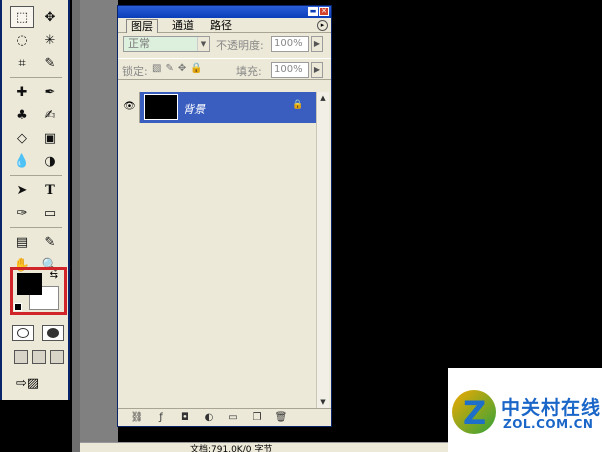 The height and width of the screenshot is (452, 602). I want to click on dodge-tool-icon: ◑, so click(50, 161).